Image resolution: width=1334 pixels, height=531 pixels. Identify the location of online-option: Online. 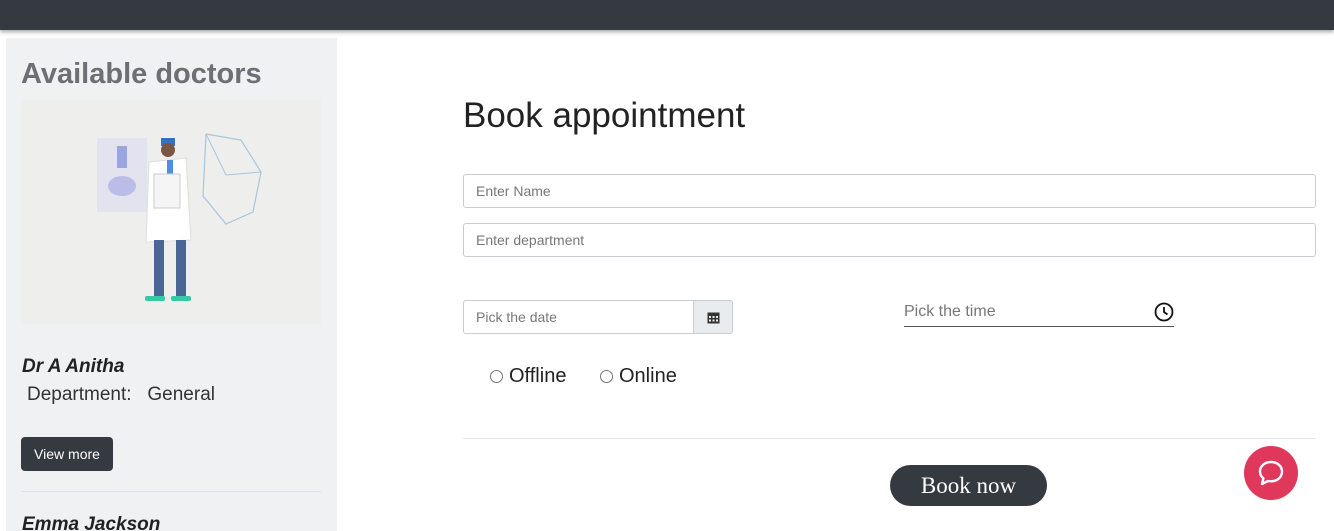
(638, 376).